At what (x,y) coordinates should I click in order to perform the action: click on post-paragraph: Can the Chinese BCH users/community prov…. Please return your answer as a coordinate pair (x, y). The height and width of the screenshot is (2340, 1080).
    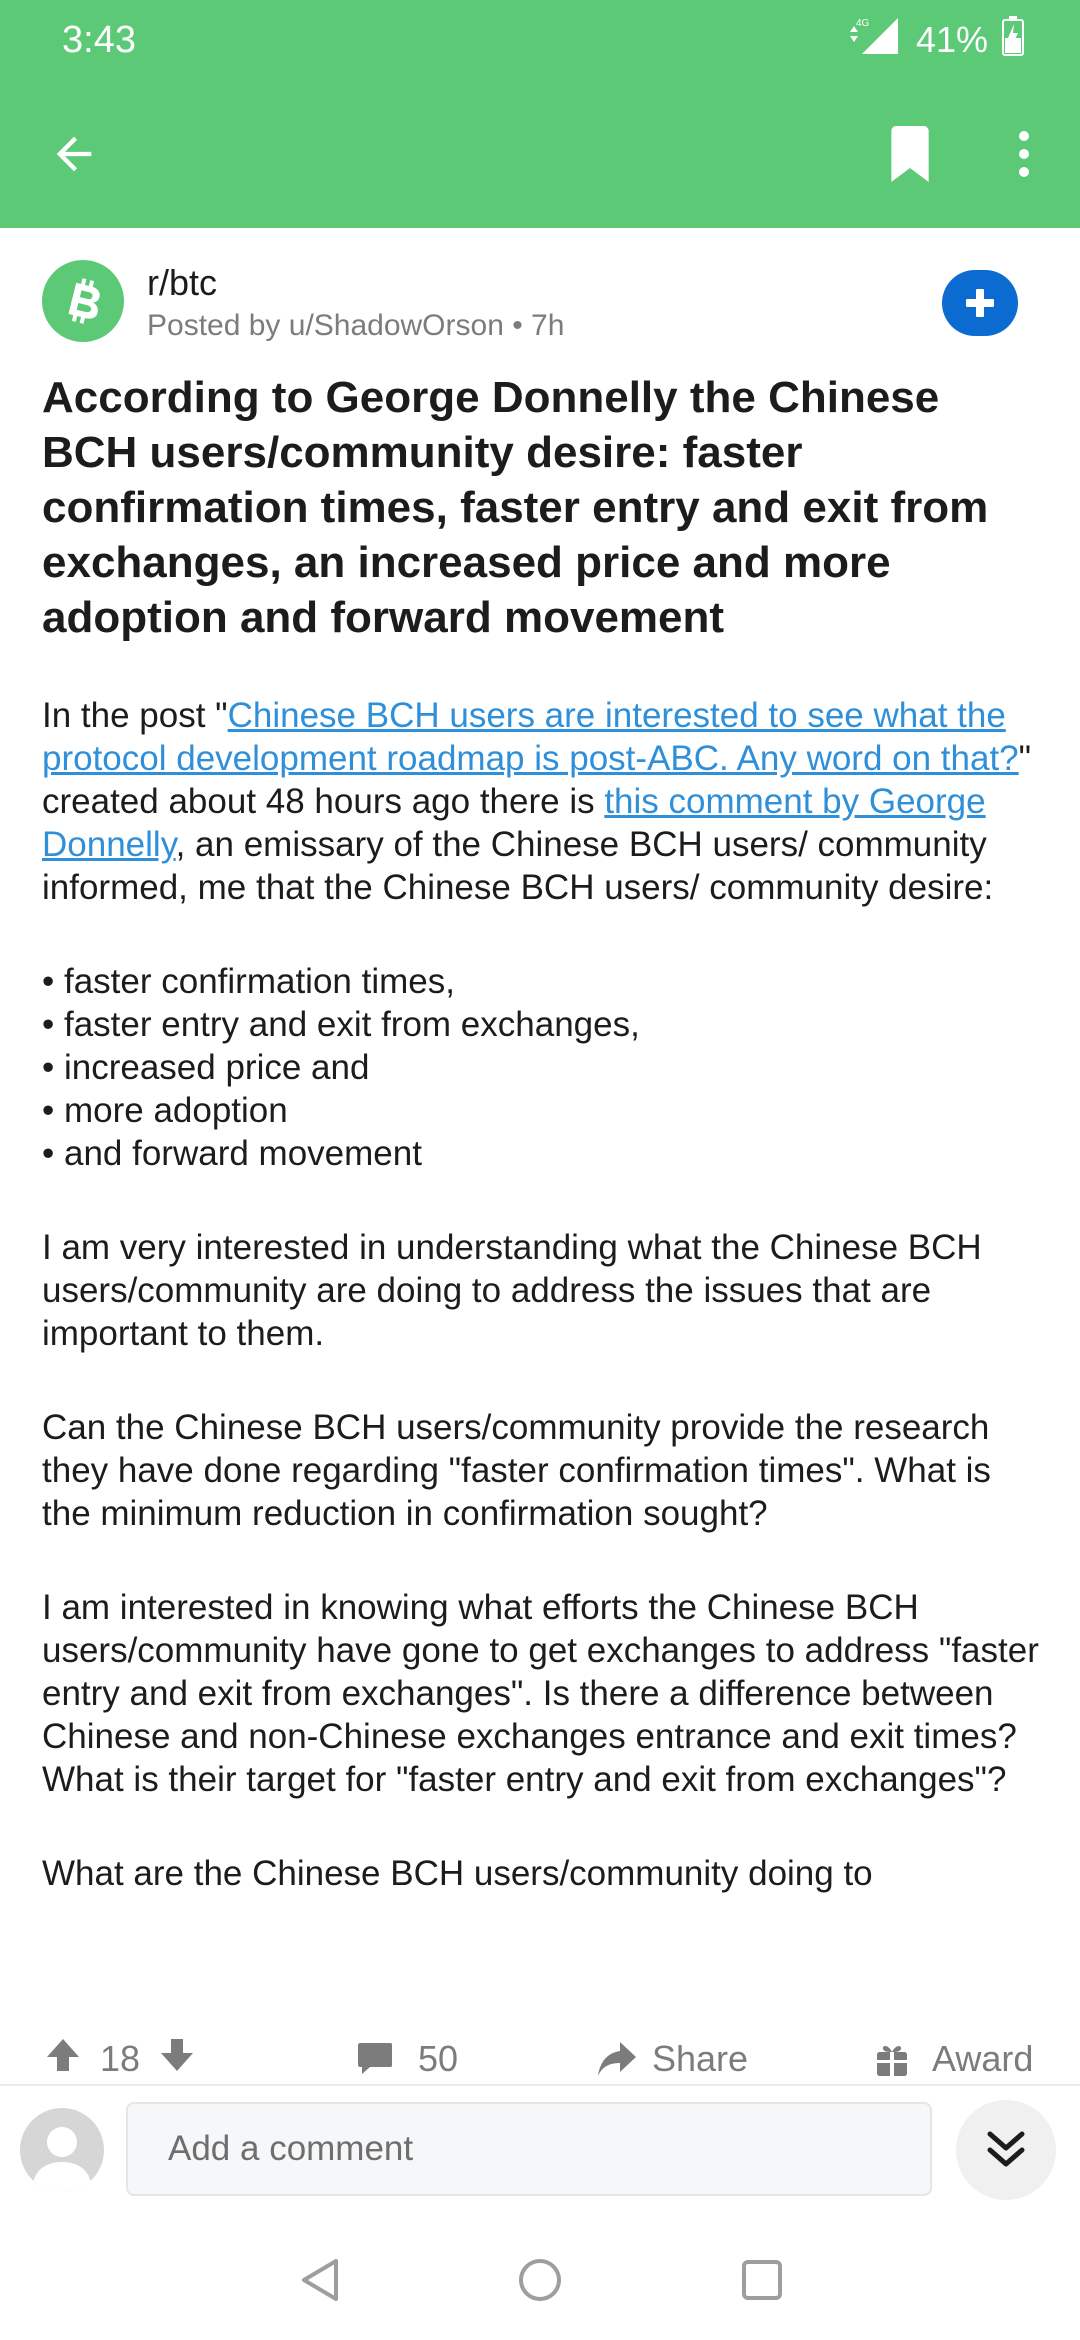
    Looking at the image, I should click on (516, 1470).